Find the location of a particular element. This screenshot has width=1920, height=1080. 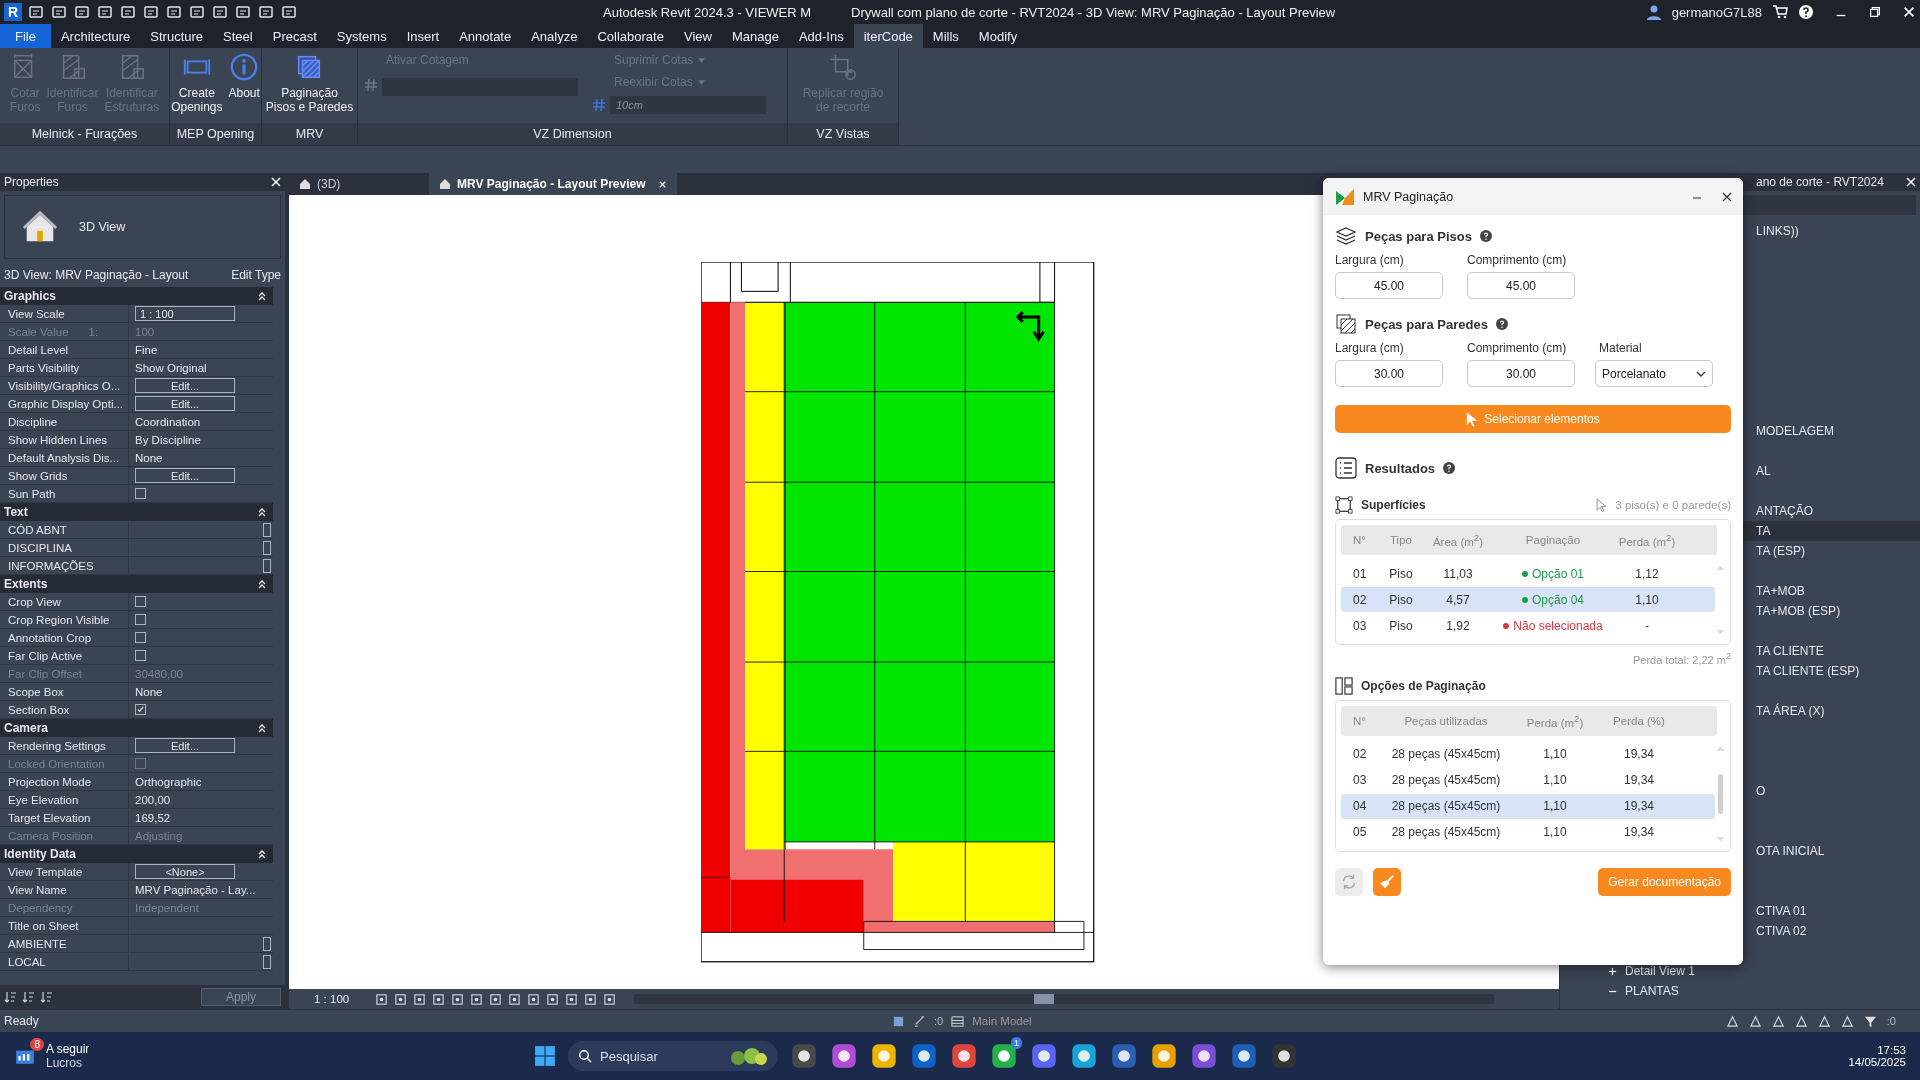

filter-count: :0 is located at coordinates (1891, 1021).